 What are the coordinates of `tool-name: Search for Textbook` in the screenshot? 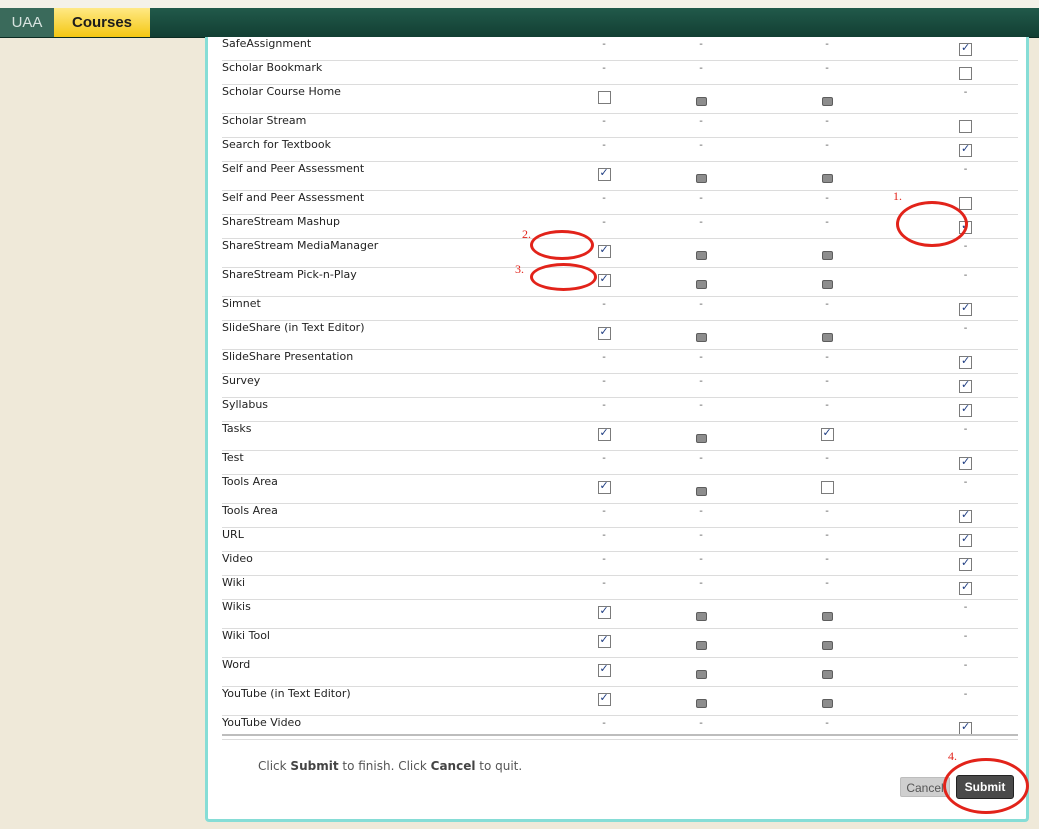 It's located at (384, 149).